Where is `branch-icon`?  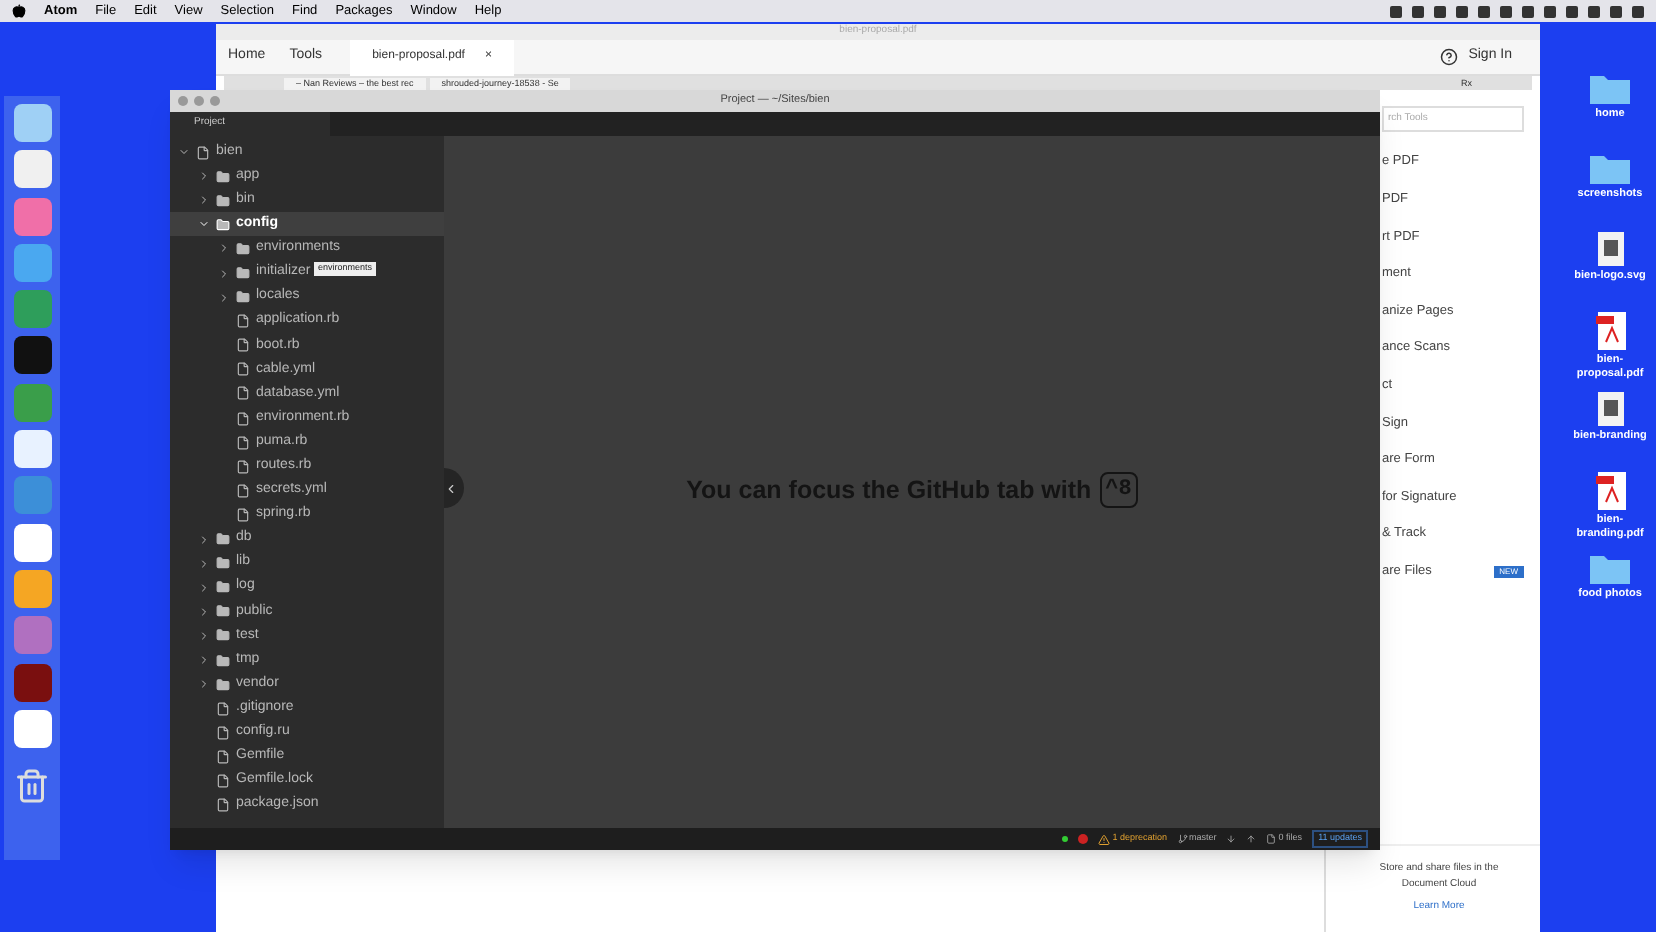 branch-icon is located at coordinates (1182, 839).